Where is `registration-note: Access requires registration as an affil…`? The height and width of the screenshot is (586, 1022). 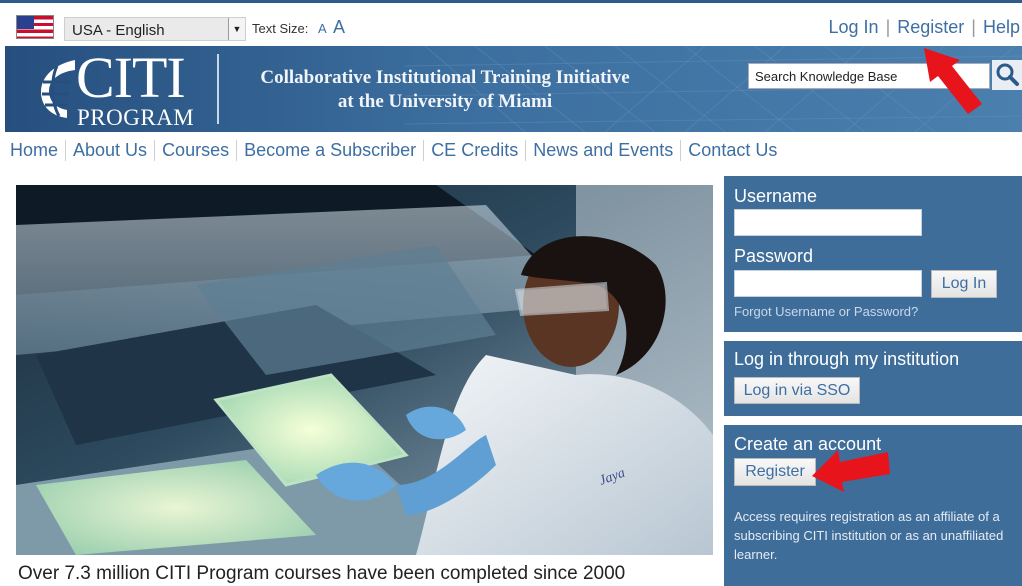
registration-note: Access requires registration as an affil… is located at coordinates (869, 535).